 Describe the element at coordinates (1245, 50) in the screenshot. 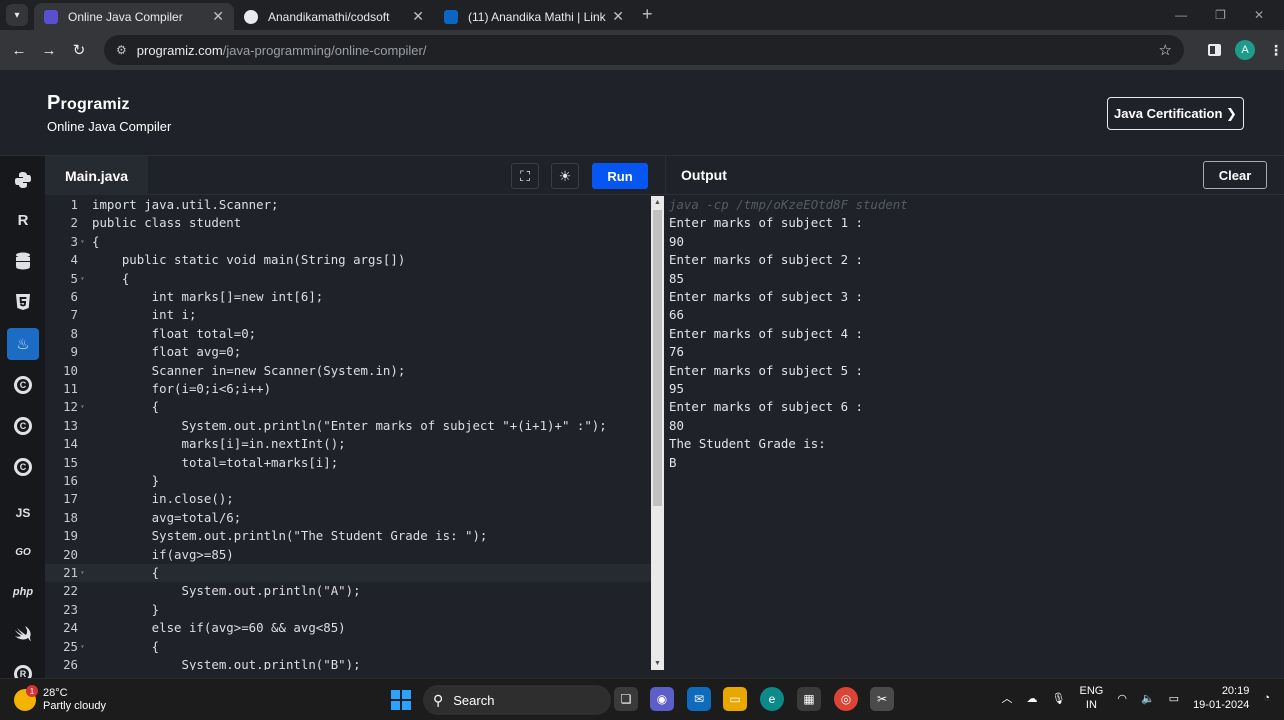

I see `profile-avatar: A` at that location.